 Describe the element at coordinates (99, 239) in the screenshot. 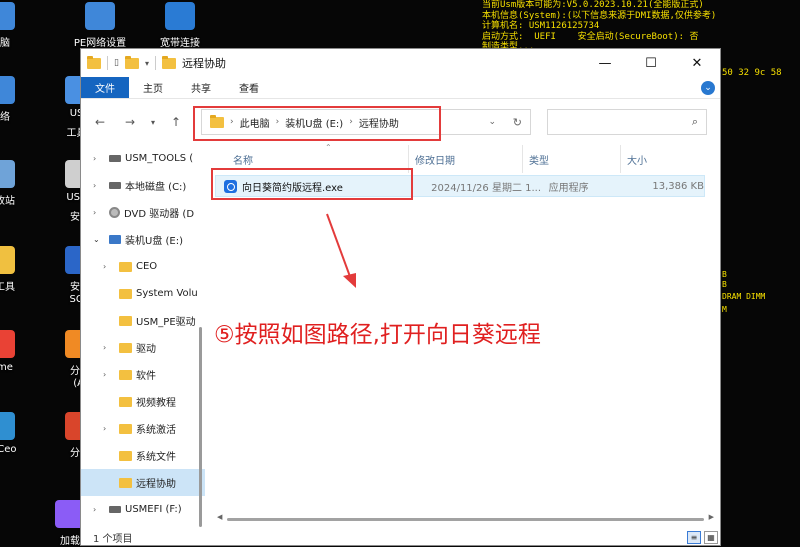

I see `chevron-down-icon: ⌄` at that location.